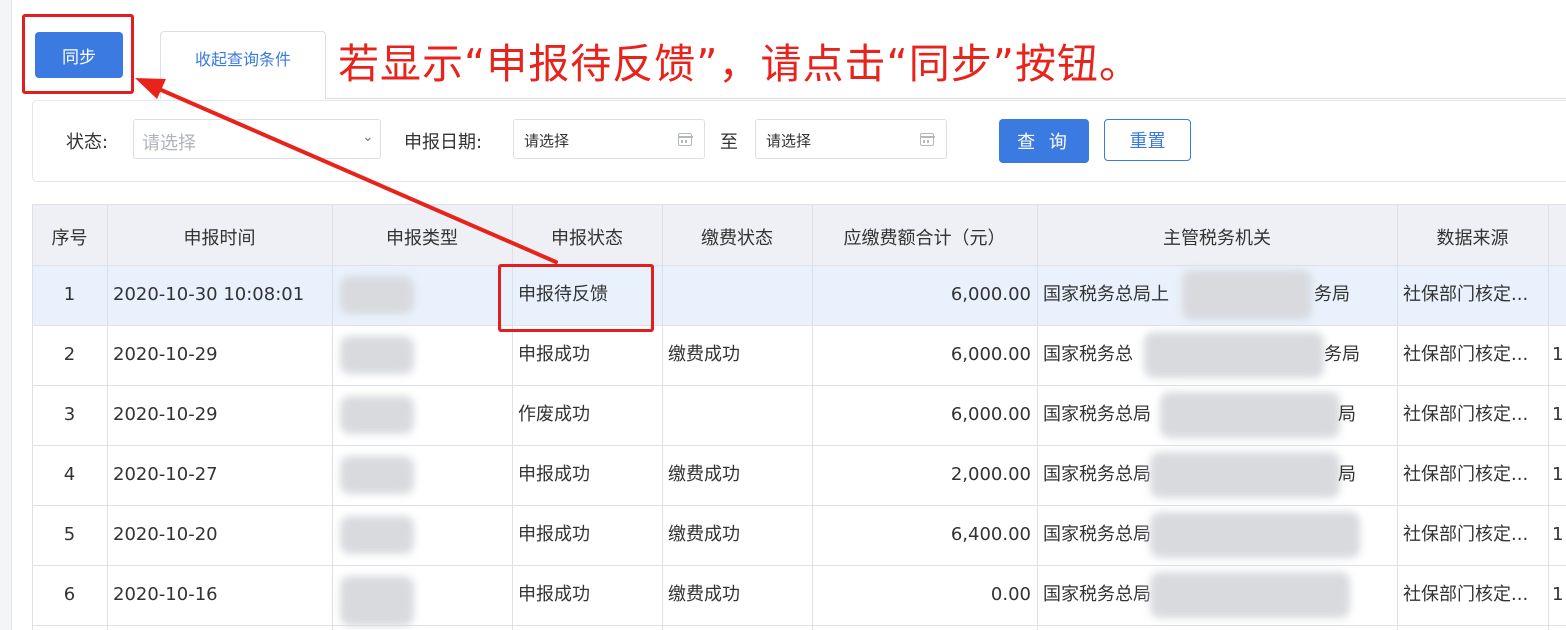  I want to click on declare-date-label: 申报日期:, so click(443, 142).